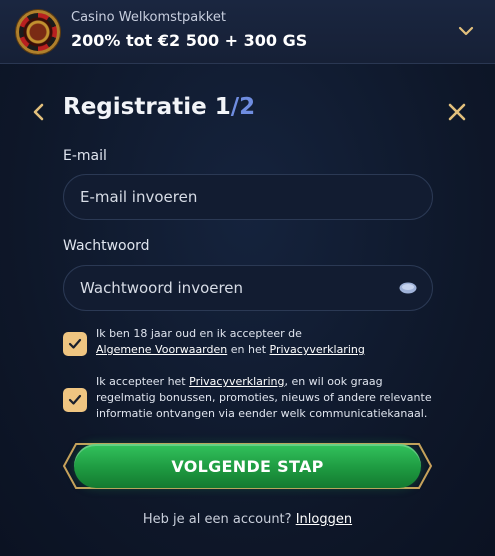 Image resolution: width=495 pixels, height=556 pixels. What do you see at coordinates (147, 107) in the screenshot?
I see `title-text: Registratie 1` at bounding box center [147, 107].